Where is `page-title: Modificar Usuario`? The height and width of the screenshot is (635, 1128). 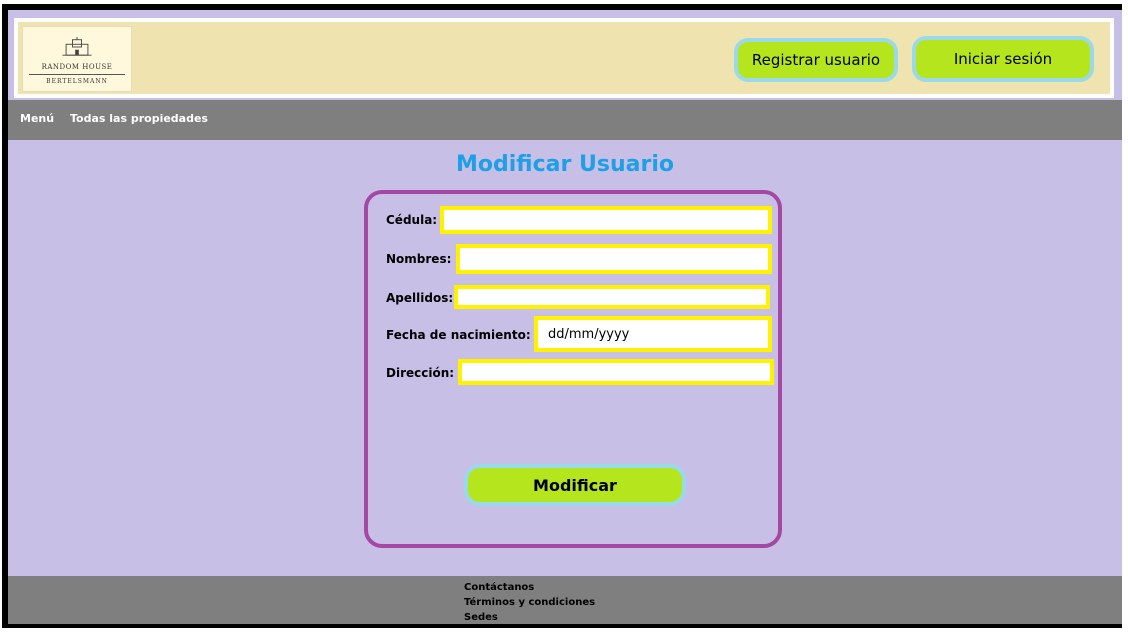
page-title: Modificar Usuario is located at coordinates (565, 164).